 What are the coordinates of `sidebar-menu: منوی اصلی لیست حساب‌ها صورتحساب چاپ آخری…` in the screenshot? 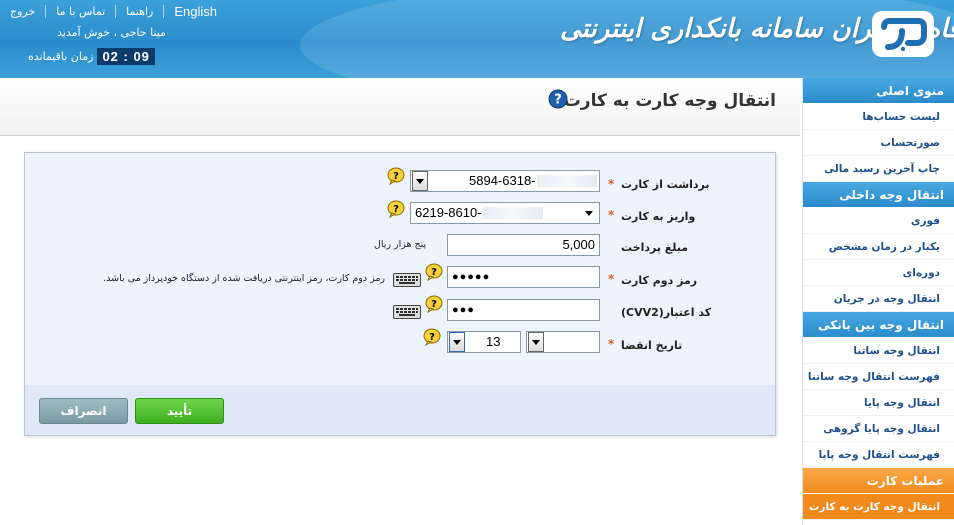 It's located at (878, 301).